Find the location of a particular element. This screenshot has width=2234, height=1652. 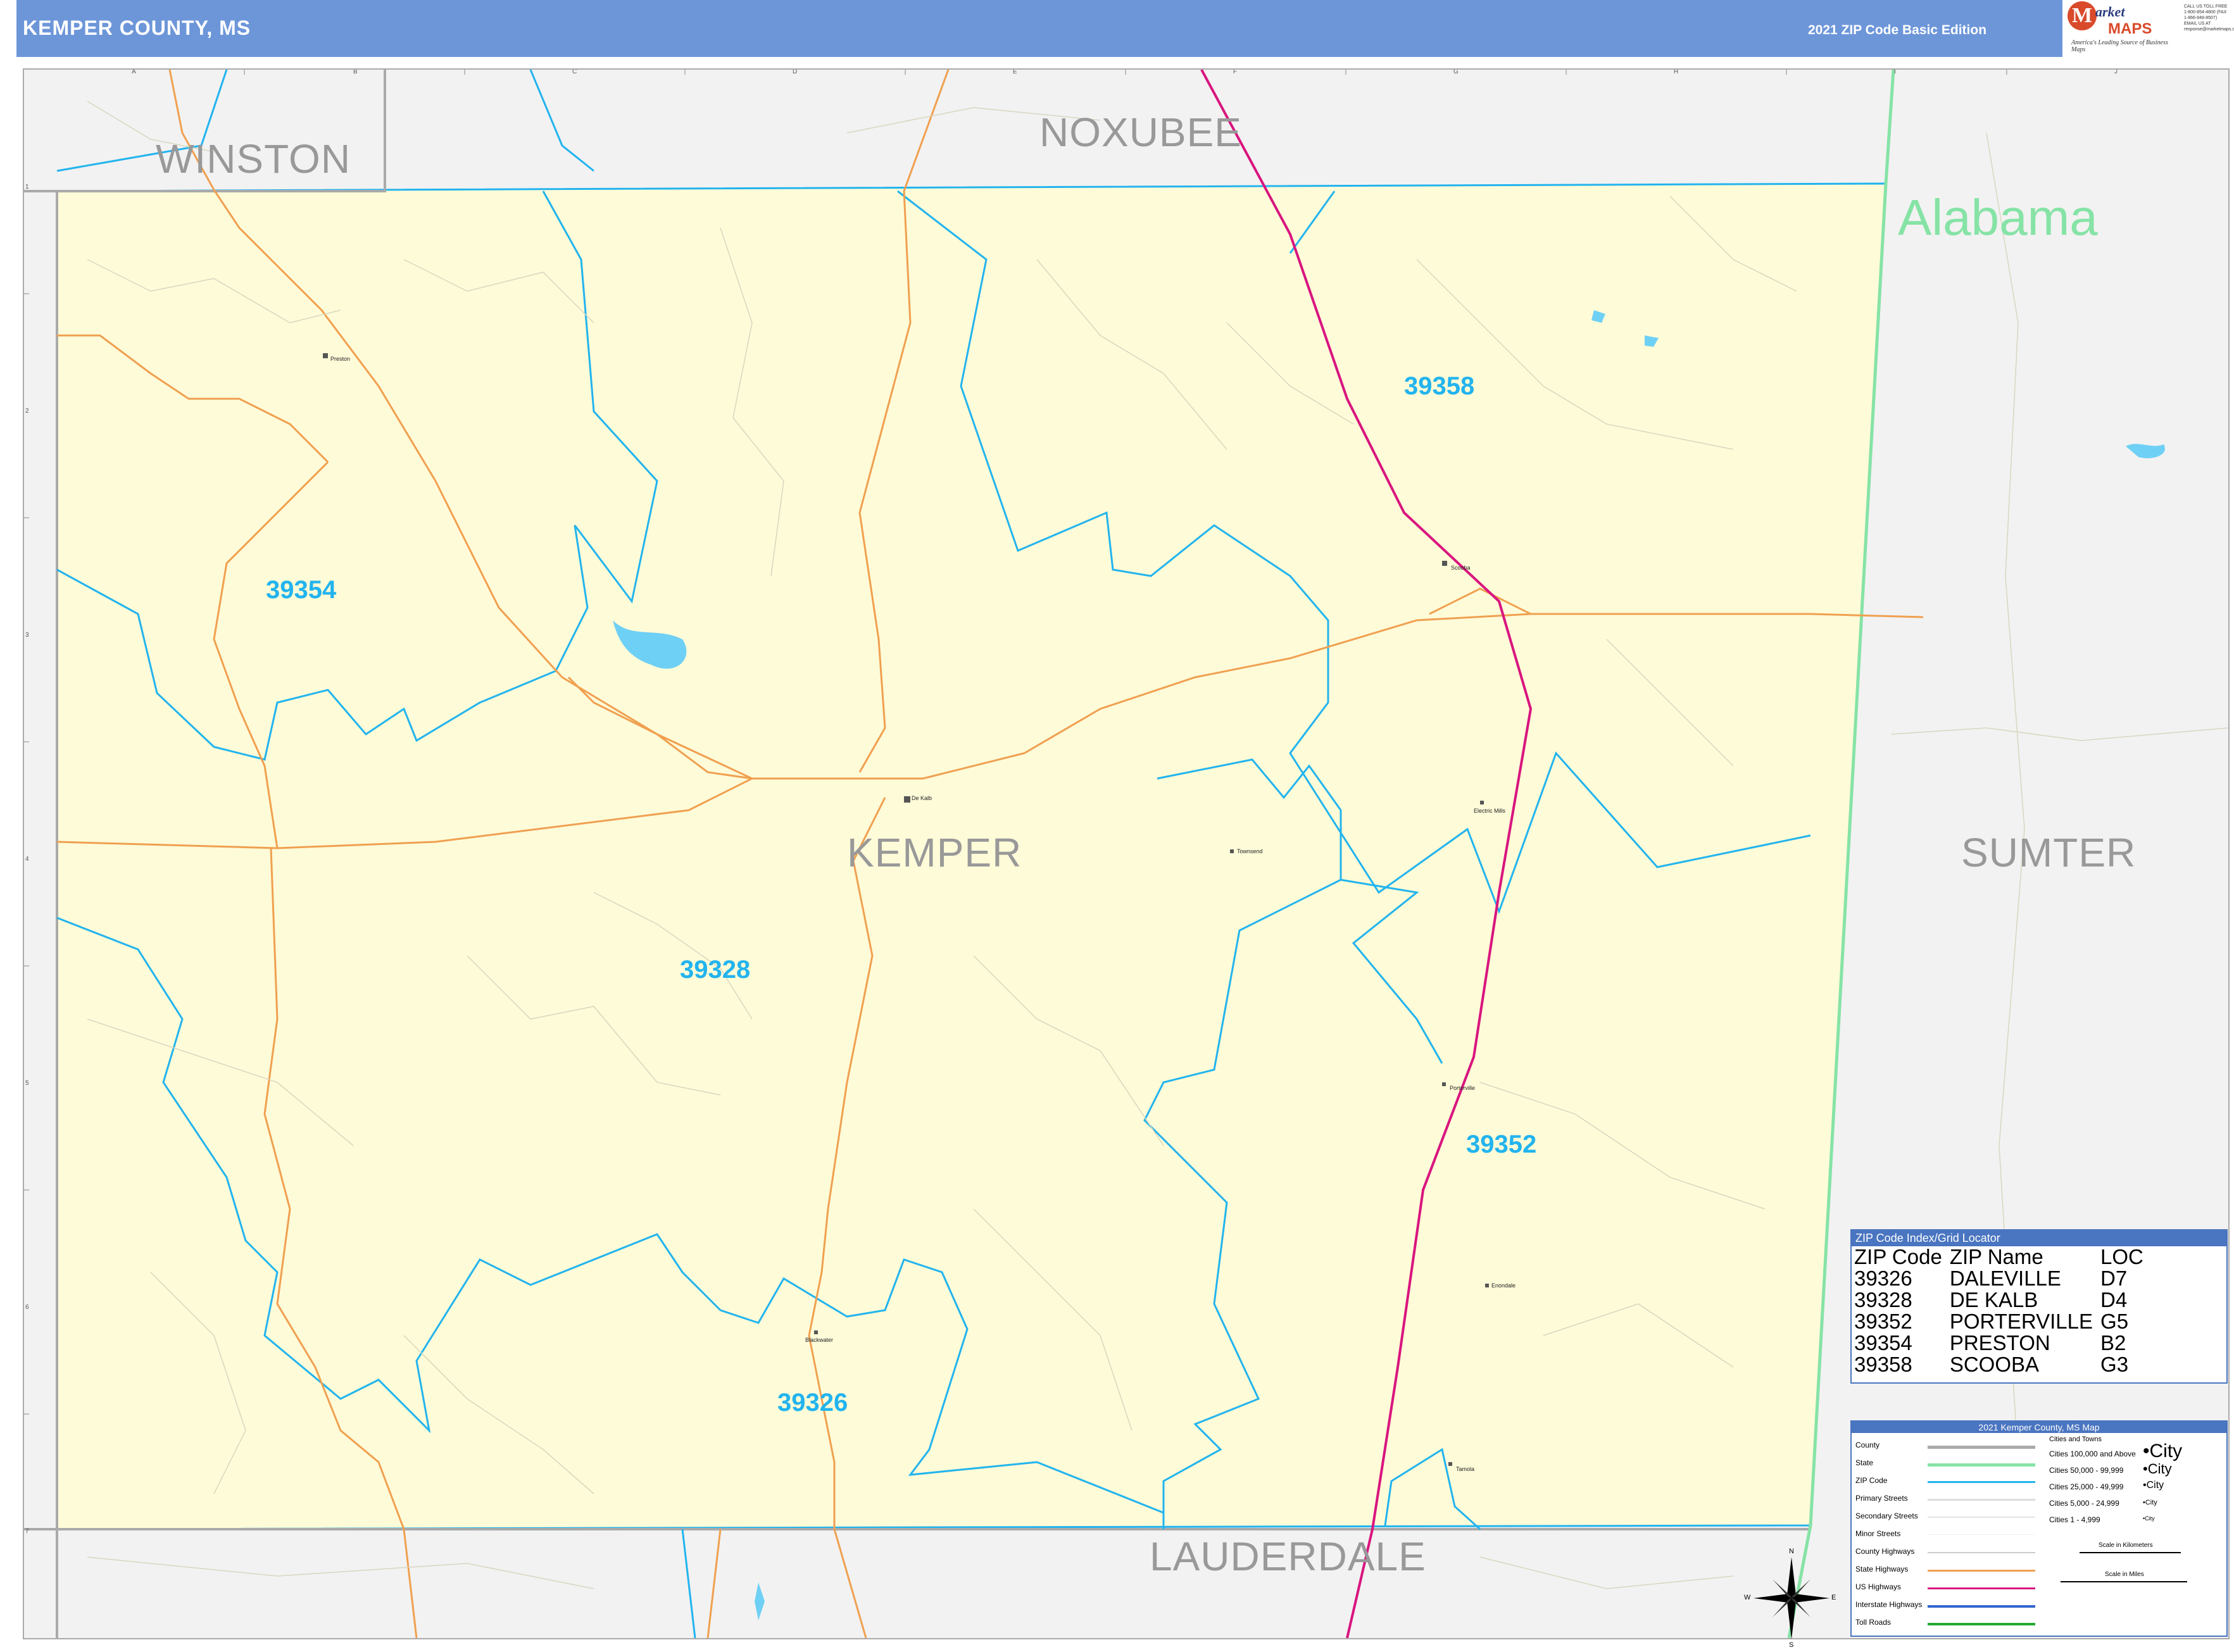

town-tamola: Tamola is located at coordinates (1465, 1469).